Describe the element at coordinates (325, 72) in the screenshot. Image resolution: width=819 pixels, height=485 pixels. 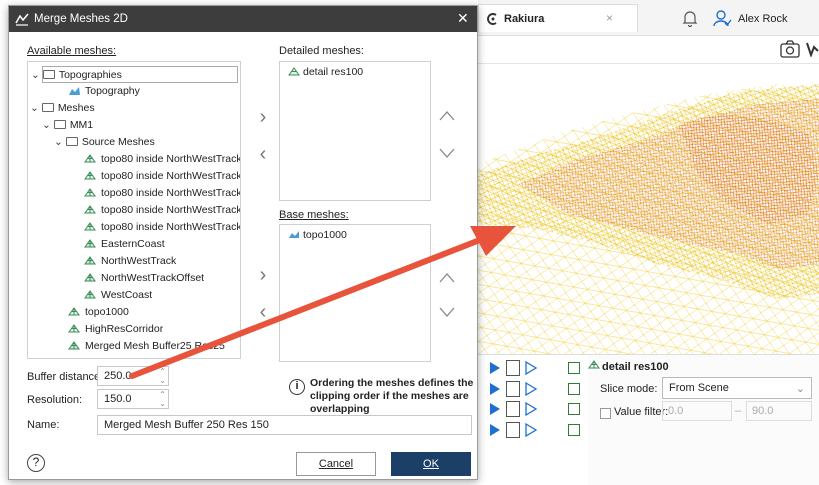
I see `list-item: detail res100` at that location.